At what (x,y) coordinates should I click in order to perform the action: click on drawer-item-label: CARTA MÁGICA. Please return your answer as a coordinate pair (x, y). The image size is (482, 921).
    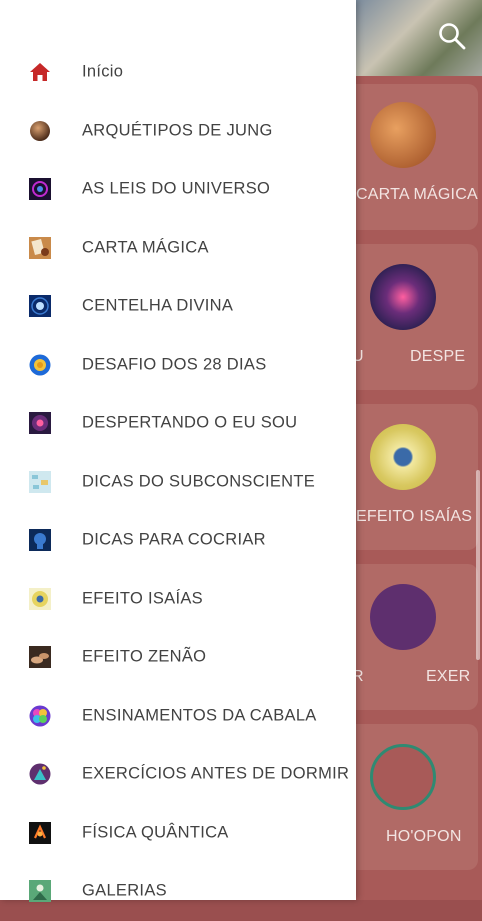
    Looking at the image, I should click on (145, 247).